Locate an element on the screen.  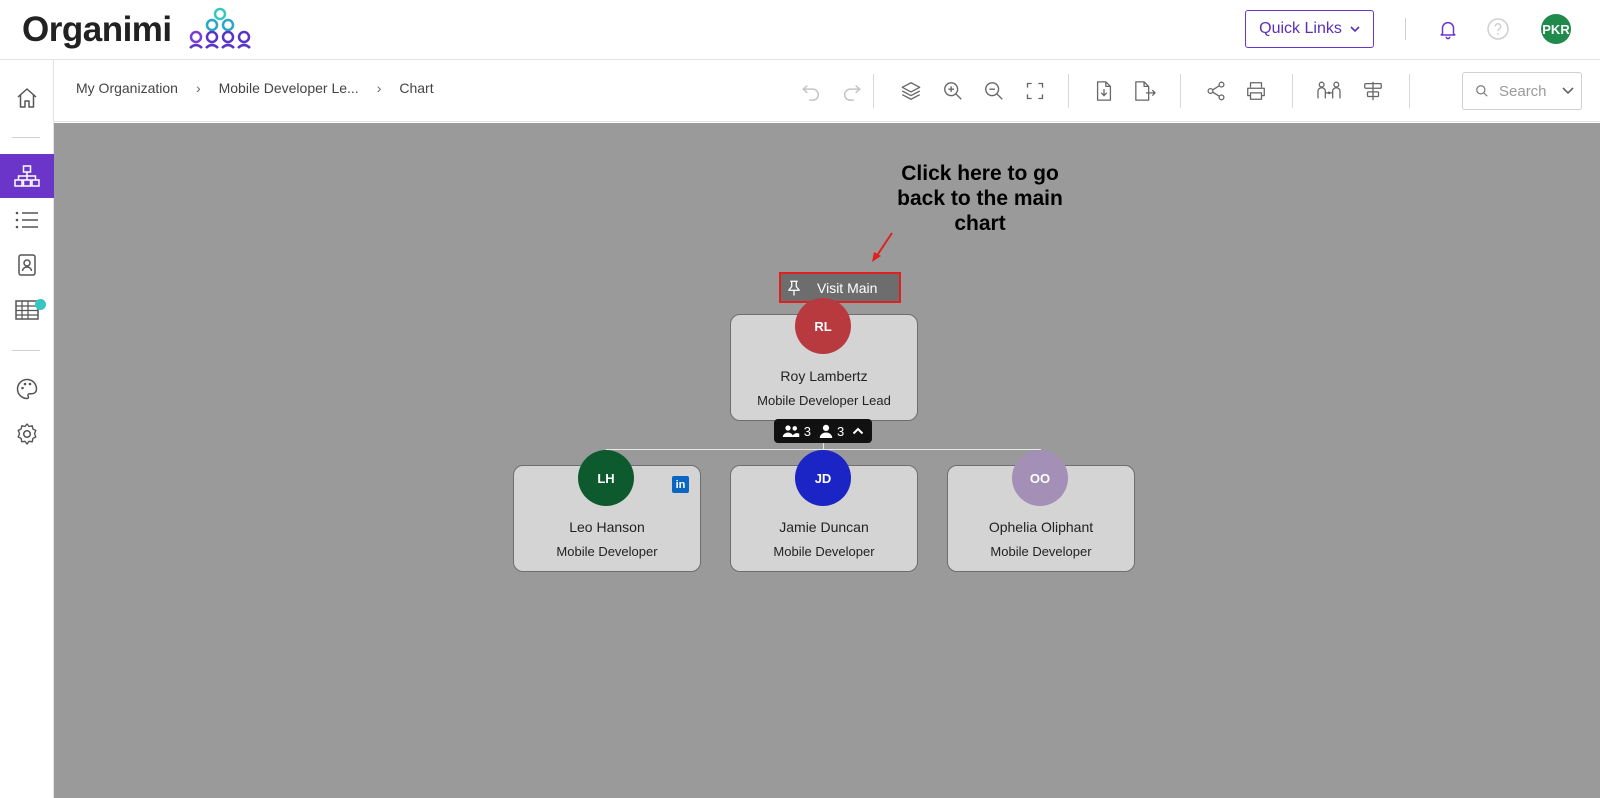
layers-icon is located at coordinates (911, 91).